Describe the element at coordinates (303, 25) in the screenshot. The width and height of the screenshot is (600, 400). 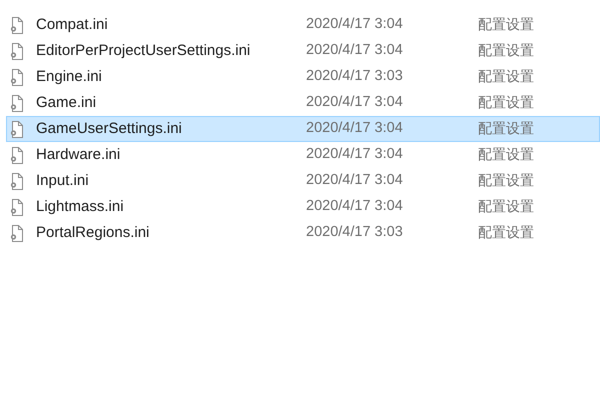
I see `file-row: Compat.ini 2020/4/17 3:04 配置设置` at that location.